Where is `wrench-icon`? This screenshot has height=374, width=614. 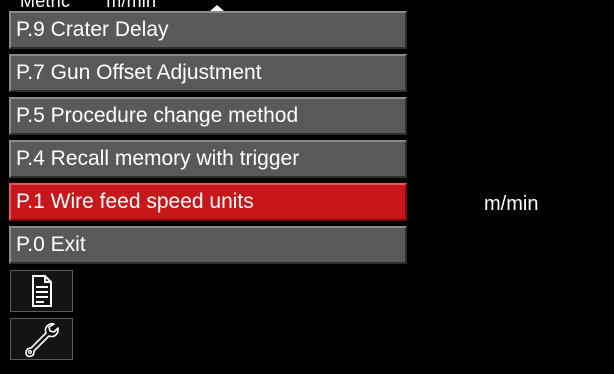
wrench-icon is located at coordinates (42, 340).